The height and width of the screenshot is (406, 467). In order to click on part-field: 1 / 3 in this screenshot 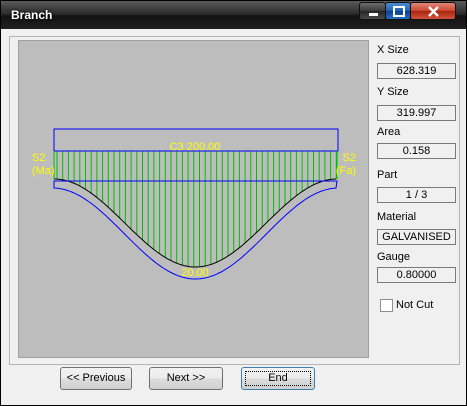, I will do `click(416, 195)`.